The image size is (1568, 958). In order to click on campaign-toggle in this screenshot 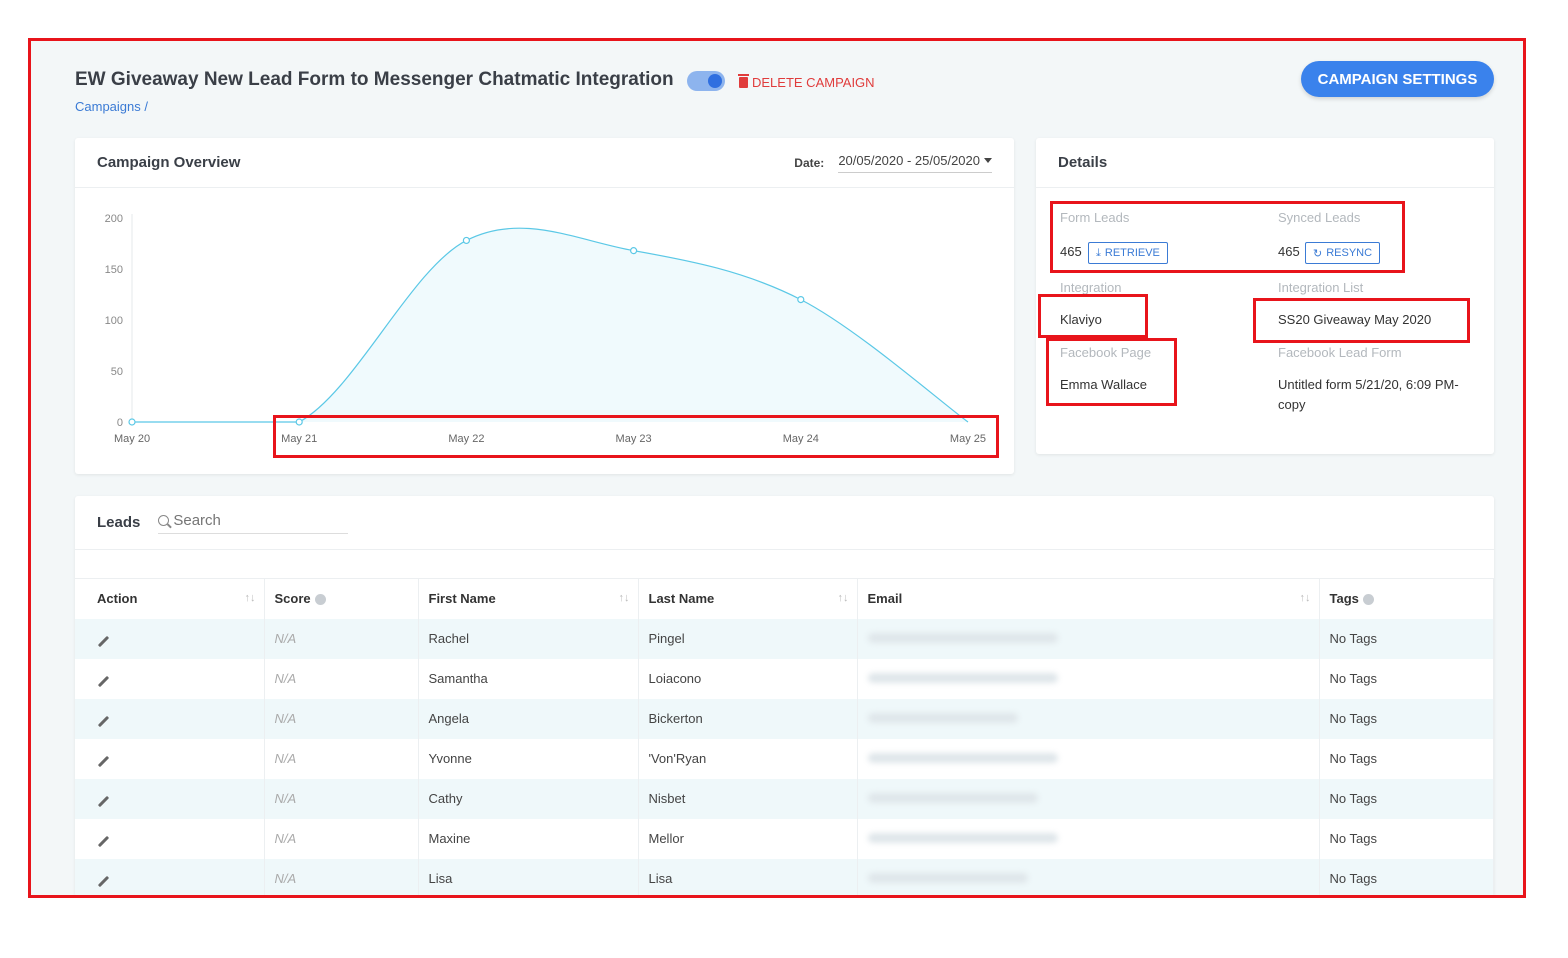, I will do `click(706, 81)`.